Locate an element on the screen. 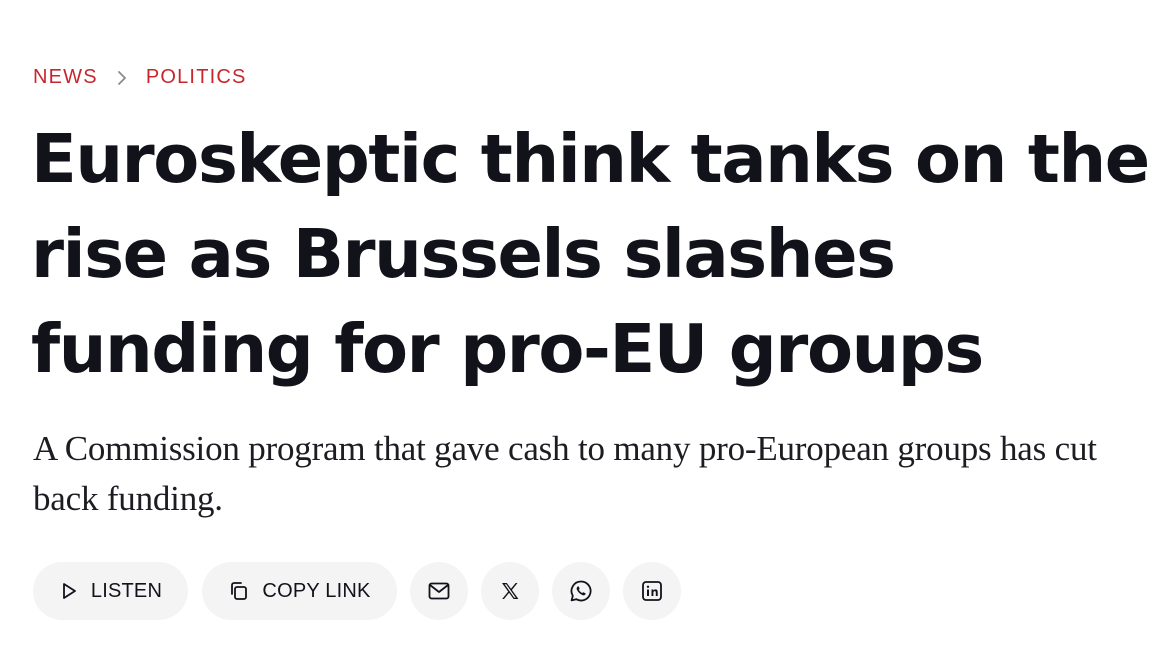 The height and width of the screenshot is (659, 1172). share-linkedin-button is located at coordinates (652, 591).